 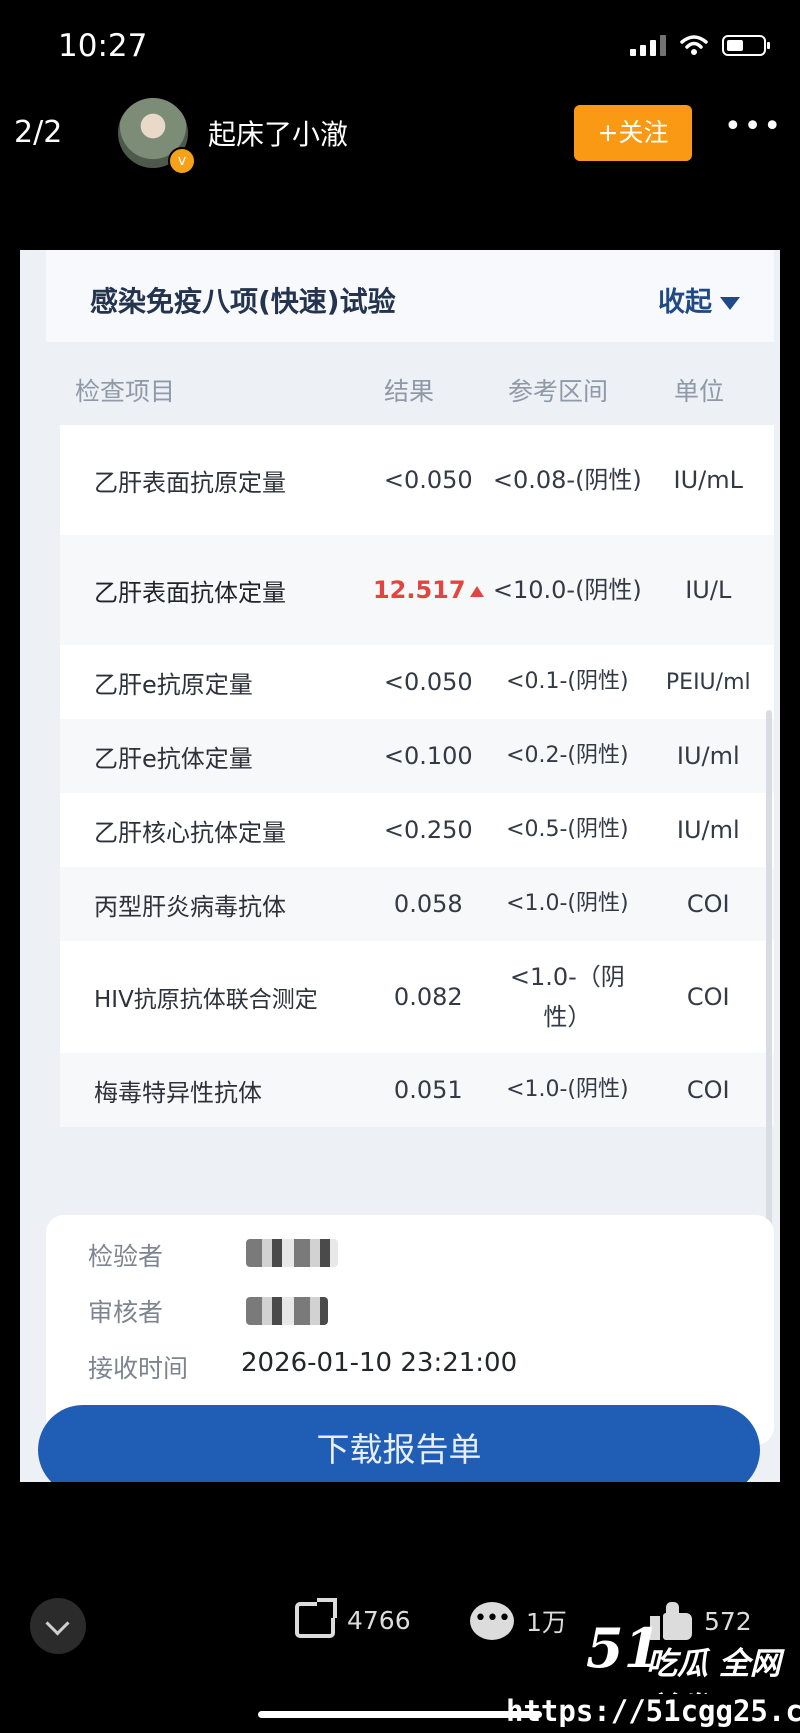 I want to click on row-unit: IU/mL, so click(x=708, y=480).